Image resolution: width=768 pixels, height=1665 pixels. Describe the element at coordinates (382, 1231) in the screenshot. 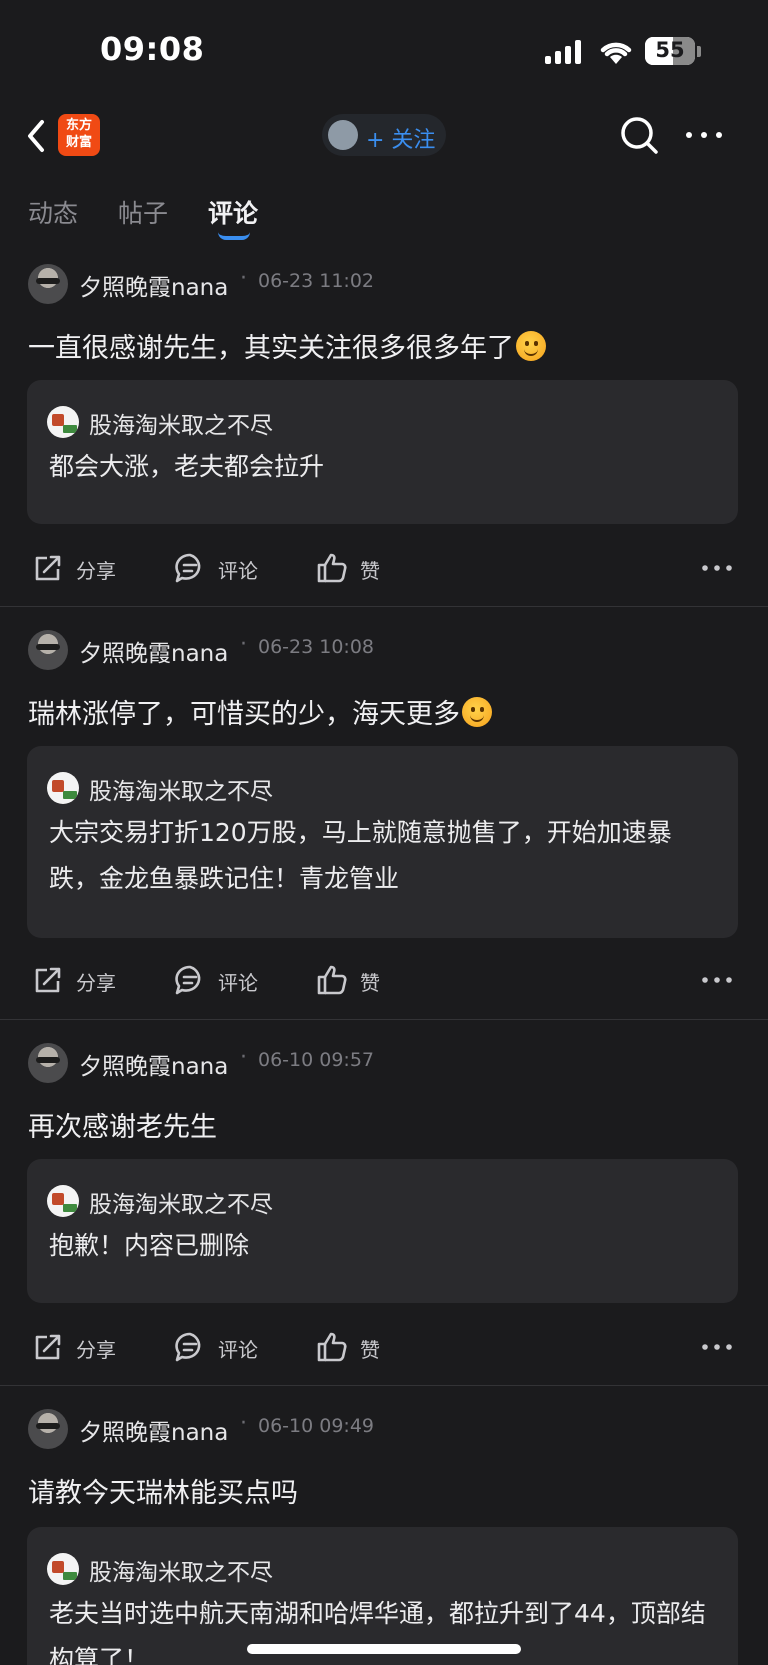

I see `quoted-post: 股海淘米取之不尽 抱歉！内容已删除` at that location.